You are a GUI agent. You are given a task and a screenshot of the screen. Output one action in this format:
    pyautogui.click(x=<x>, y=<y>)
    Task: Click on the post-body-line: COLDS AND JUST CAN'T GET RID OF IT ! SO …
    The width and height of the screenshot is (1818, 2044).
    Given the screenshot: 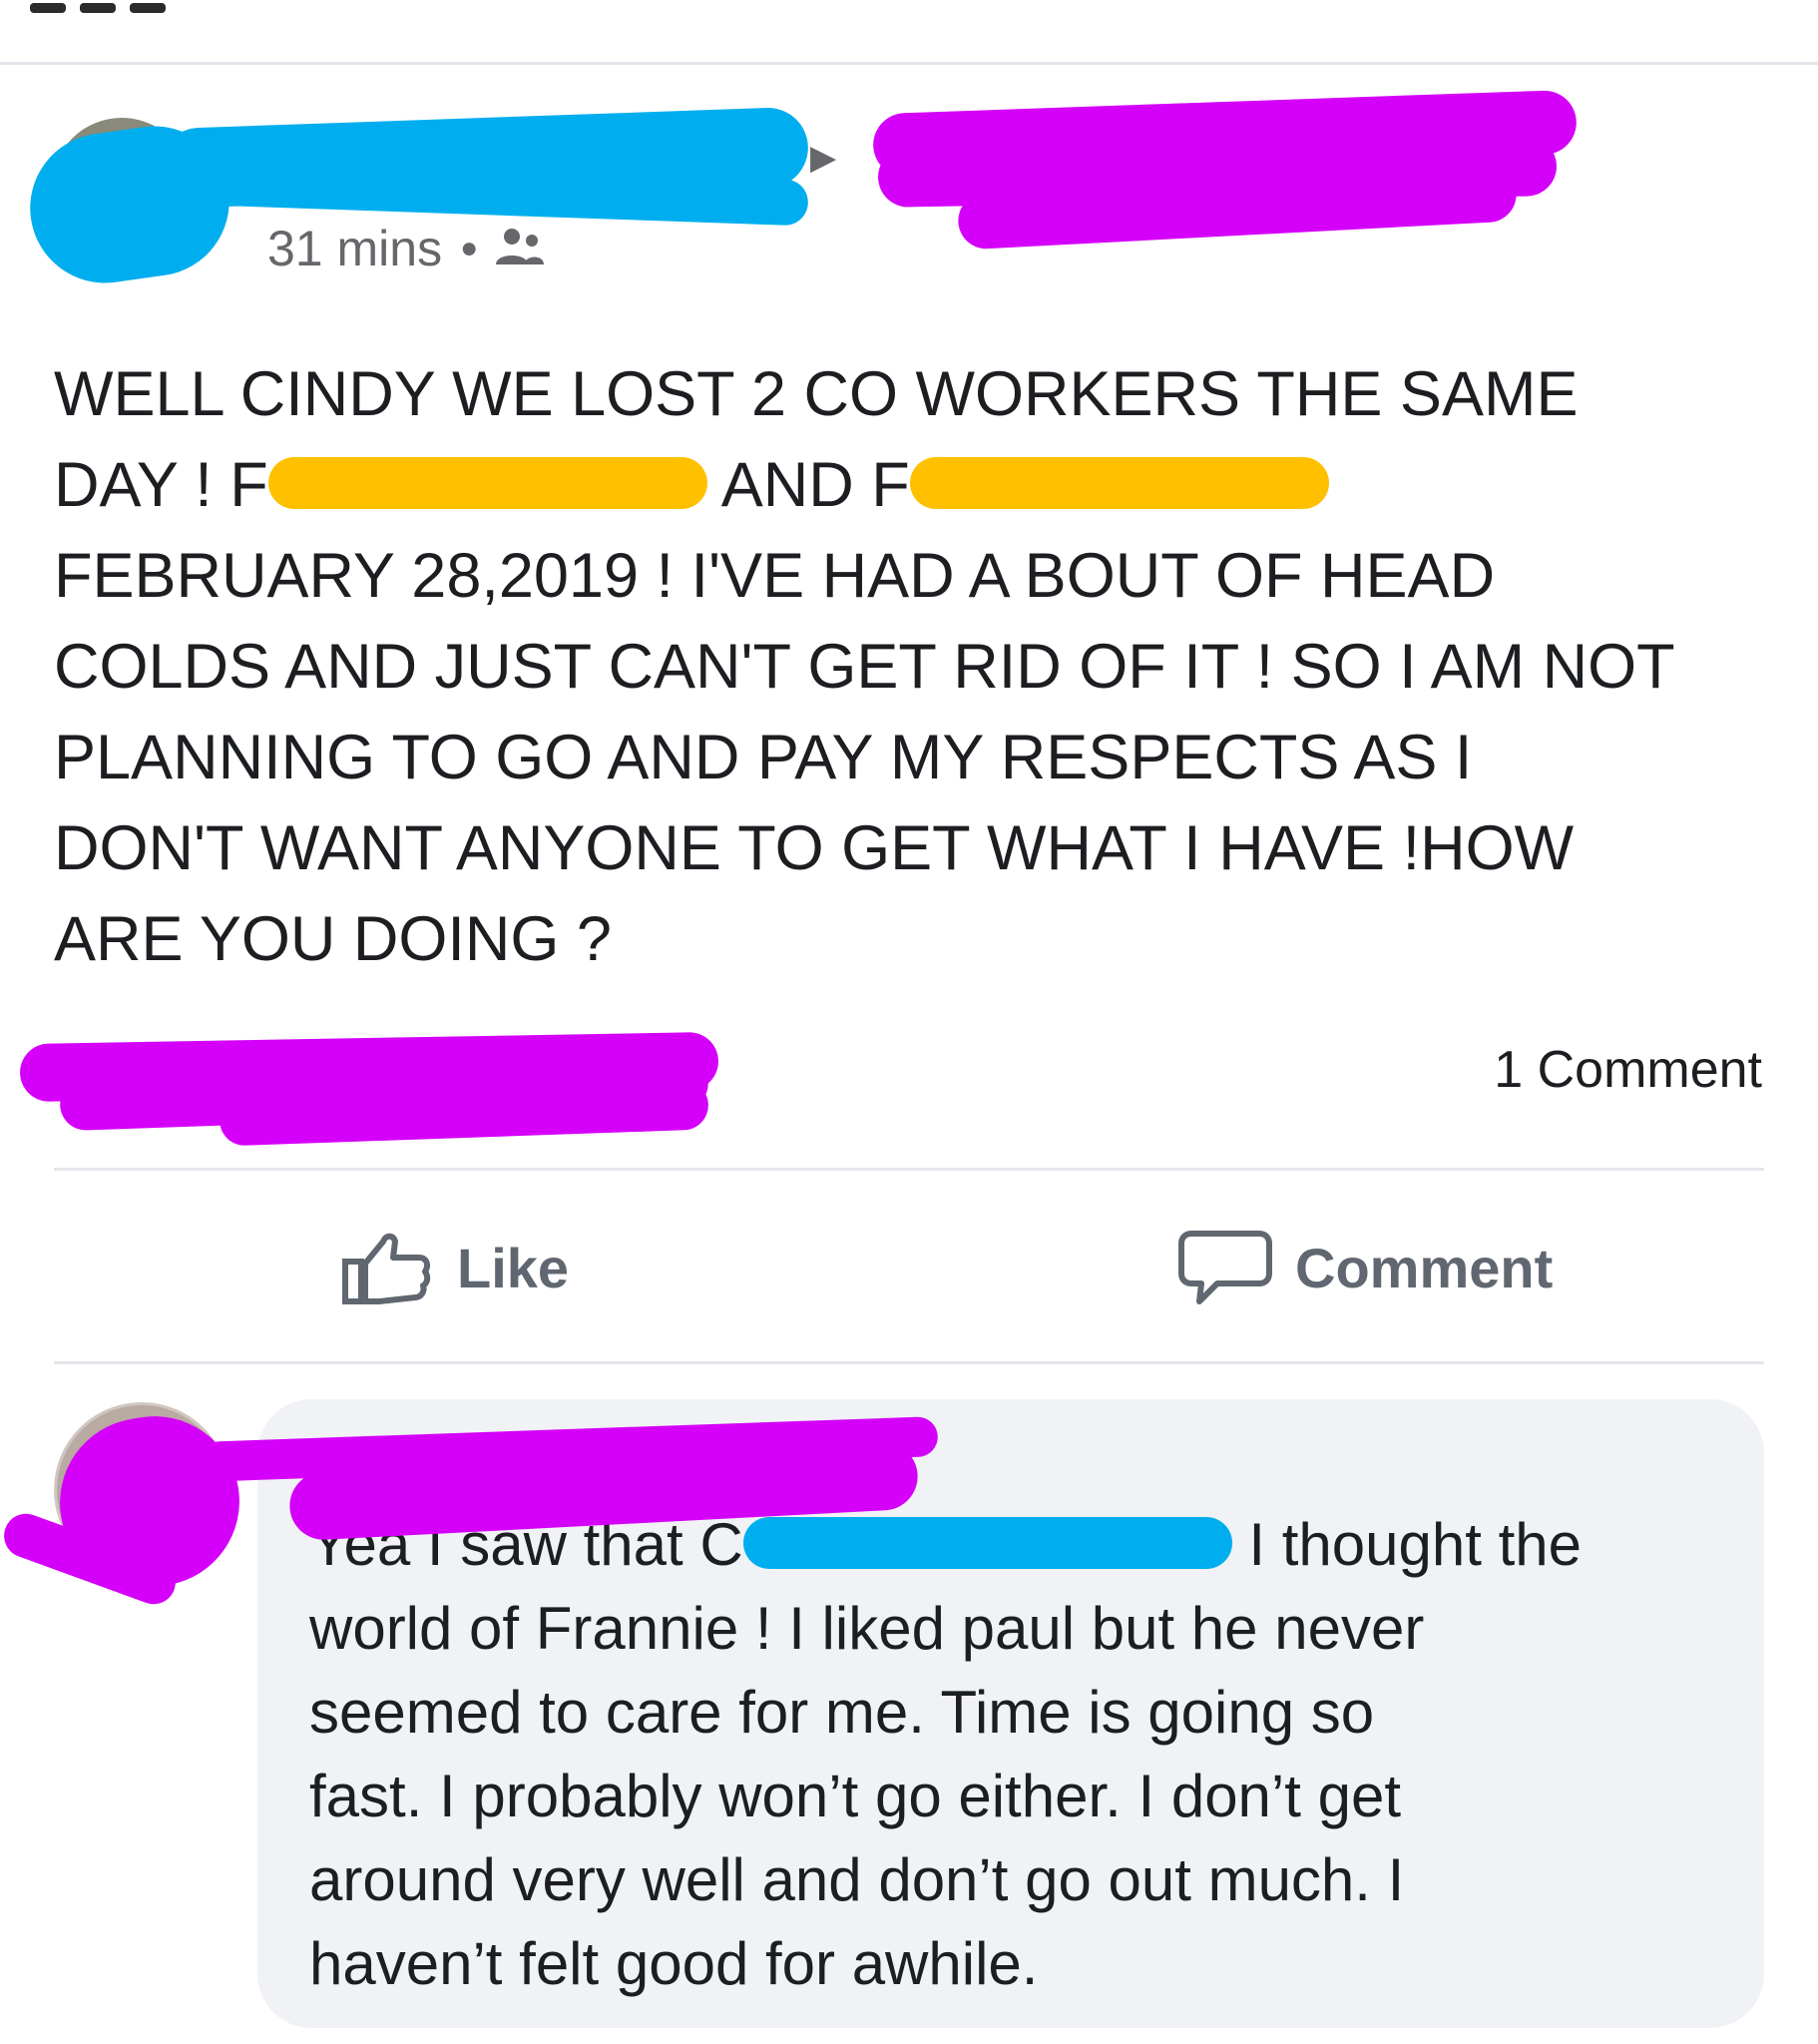 What is the action you would take?
    pyautogui.click(x=864, y=667)
    